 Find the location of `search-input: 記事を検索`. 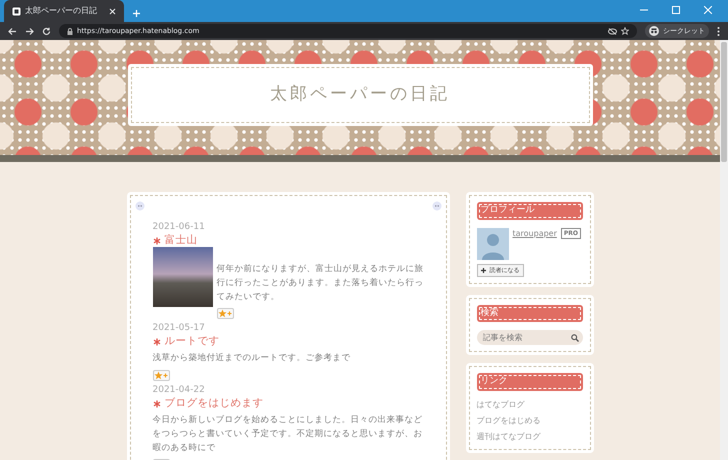

search-input: 記事を検索 is located at coordinates (520, 337).